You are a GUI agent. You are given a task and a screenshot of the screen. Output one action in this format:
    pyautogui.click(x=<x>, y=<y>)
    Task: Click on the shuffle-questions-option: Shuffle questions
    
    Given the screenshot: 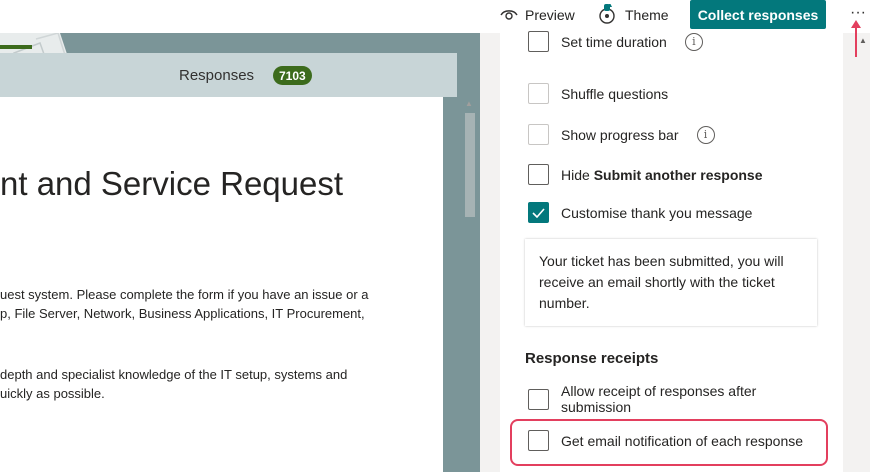 What is the action you would take?
    pyautogui.click(x=598, y=93)
    